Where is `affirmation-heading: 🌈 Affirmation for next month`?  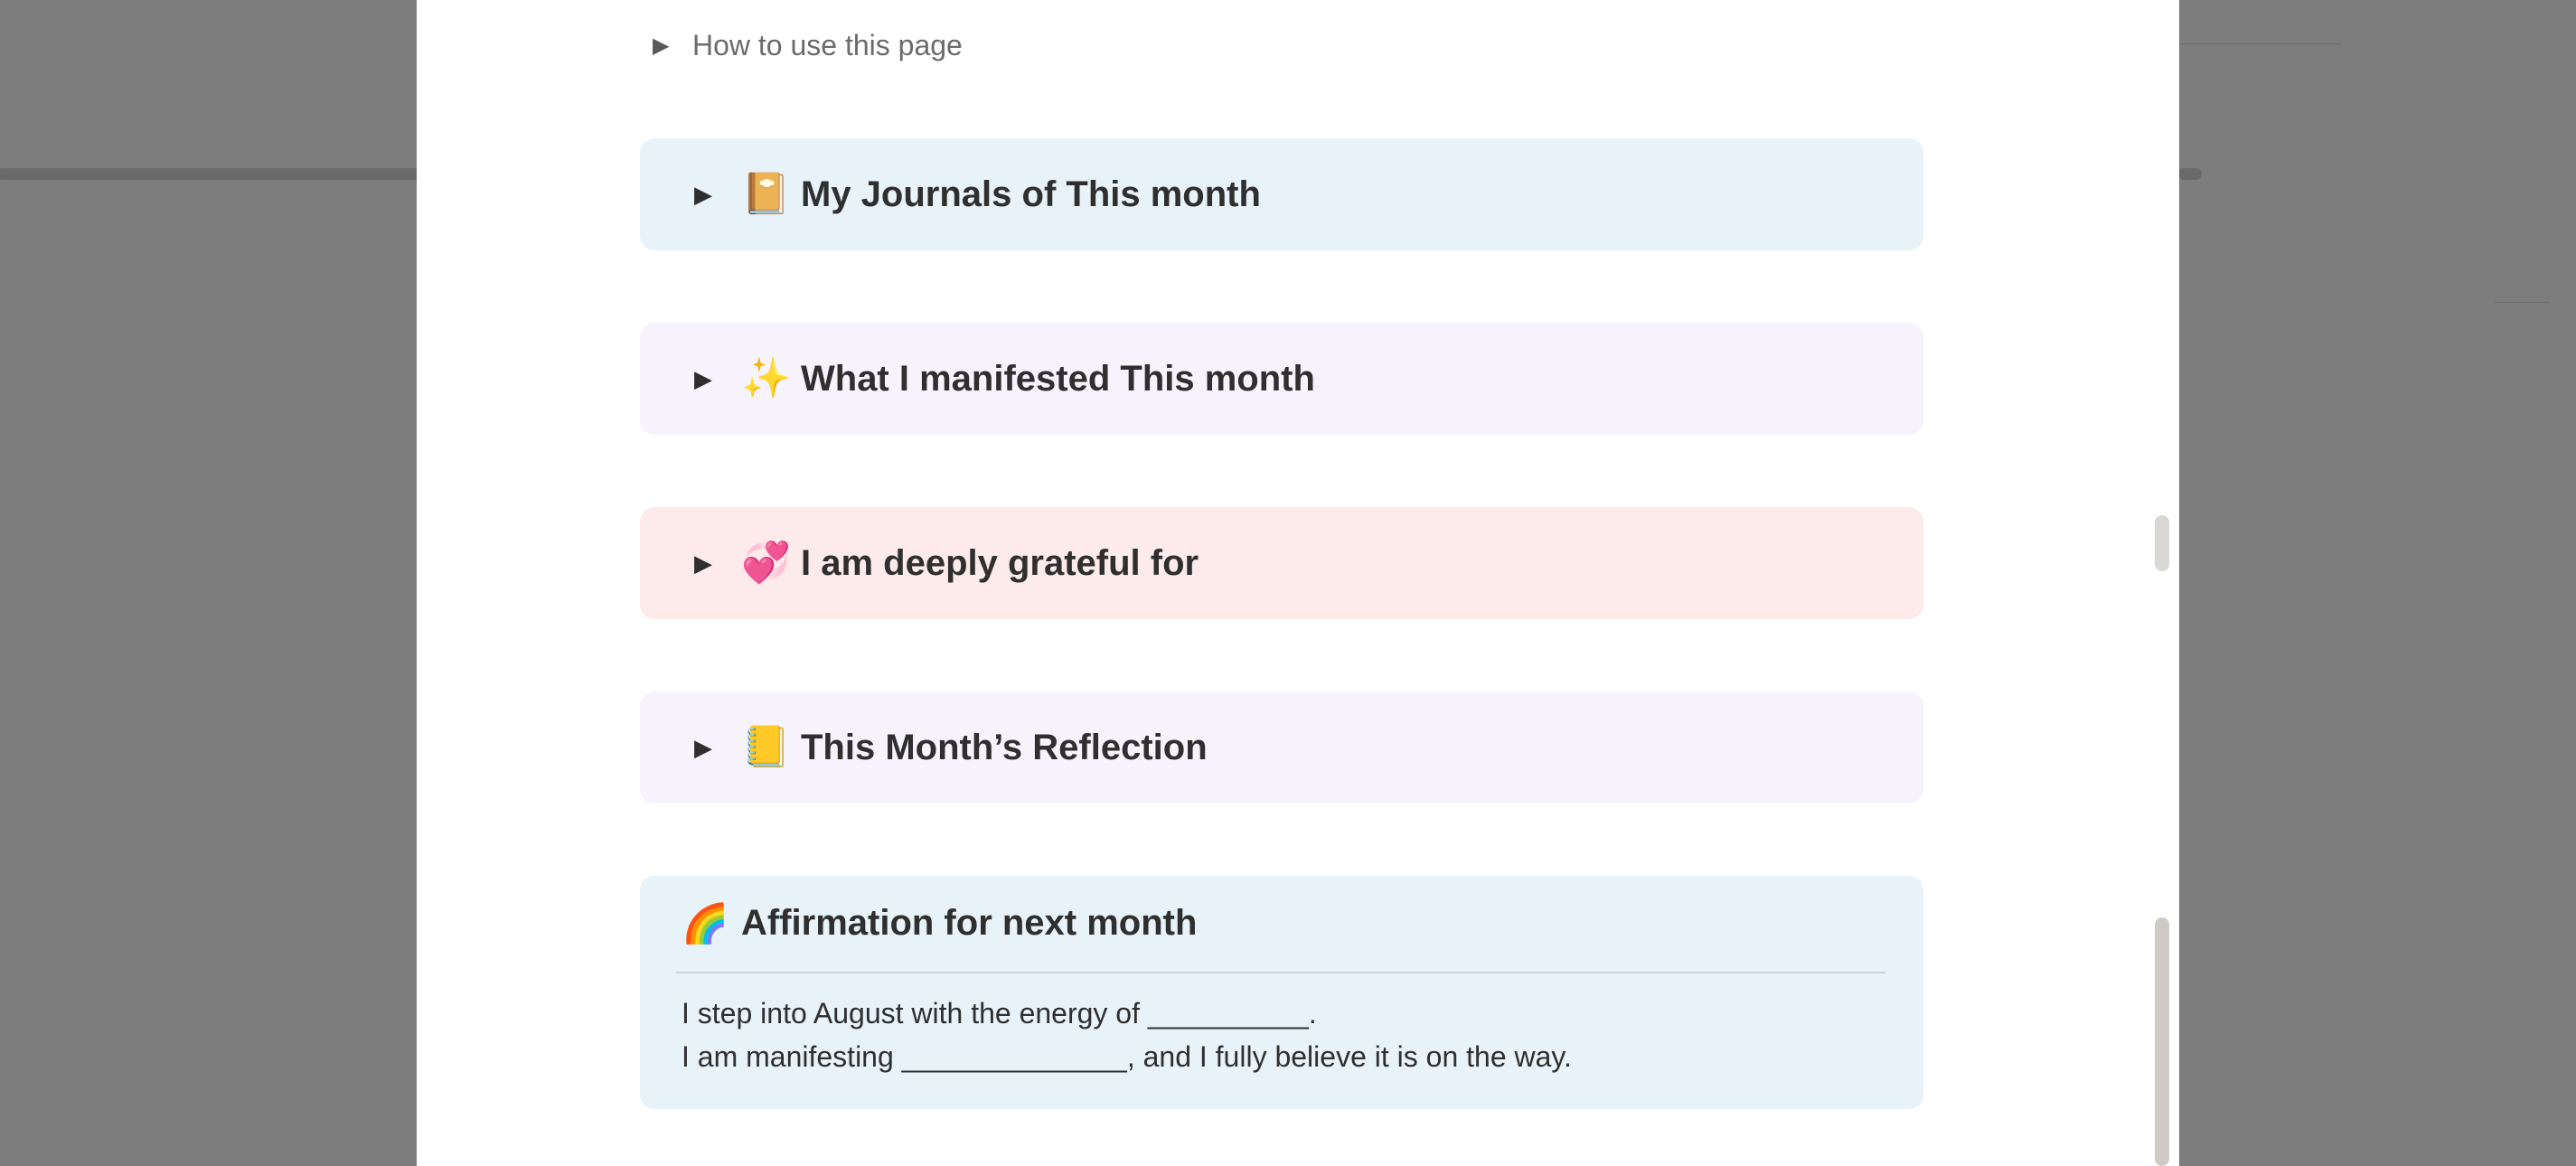 affirmation-heading: 🌈 Affirmation for next month is located at coordinates (939, 924).